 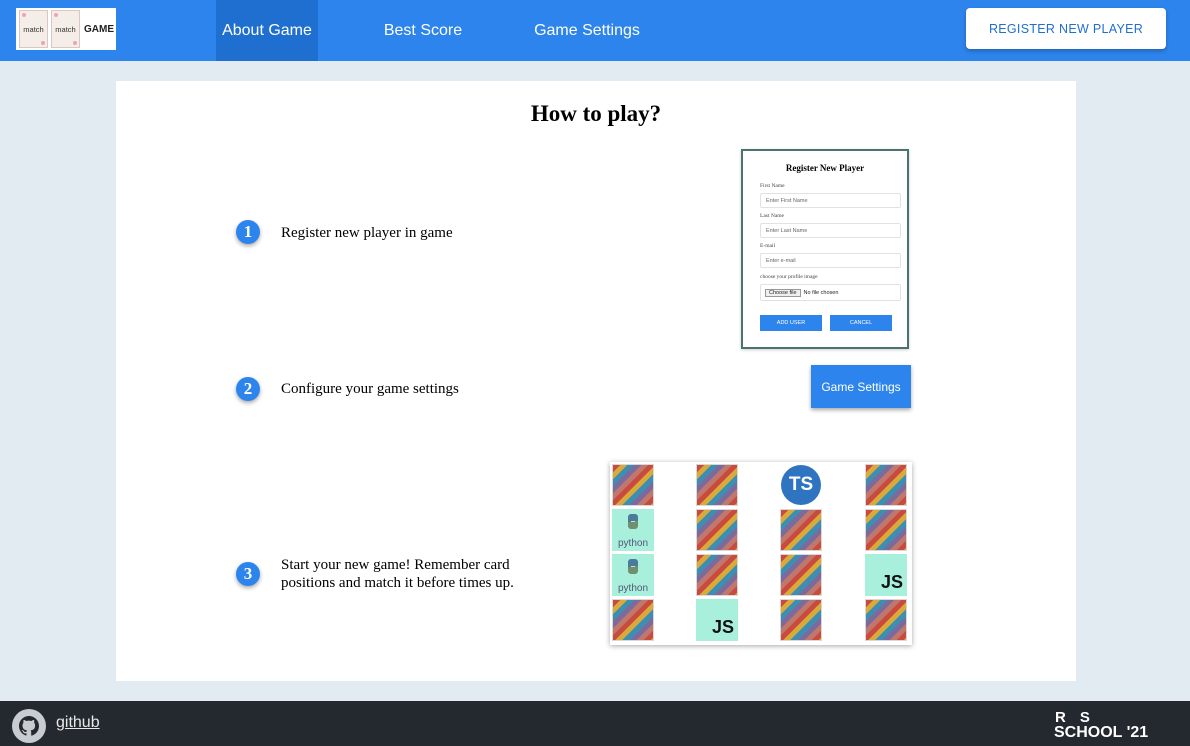 I want to click on logo-text: GAME, so click(x=99, y=29).